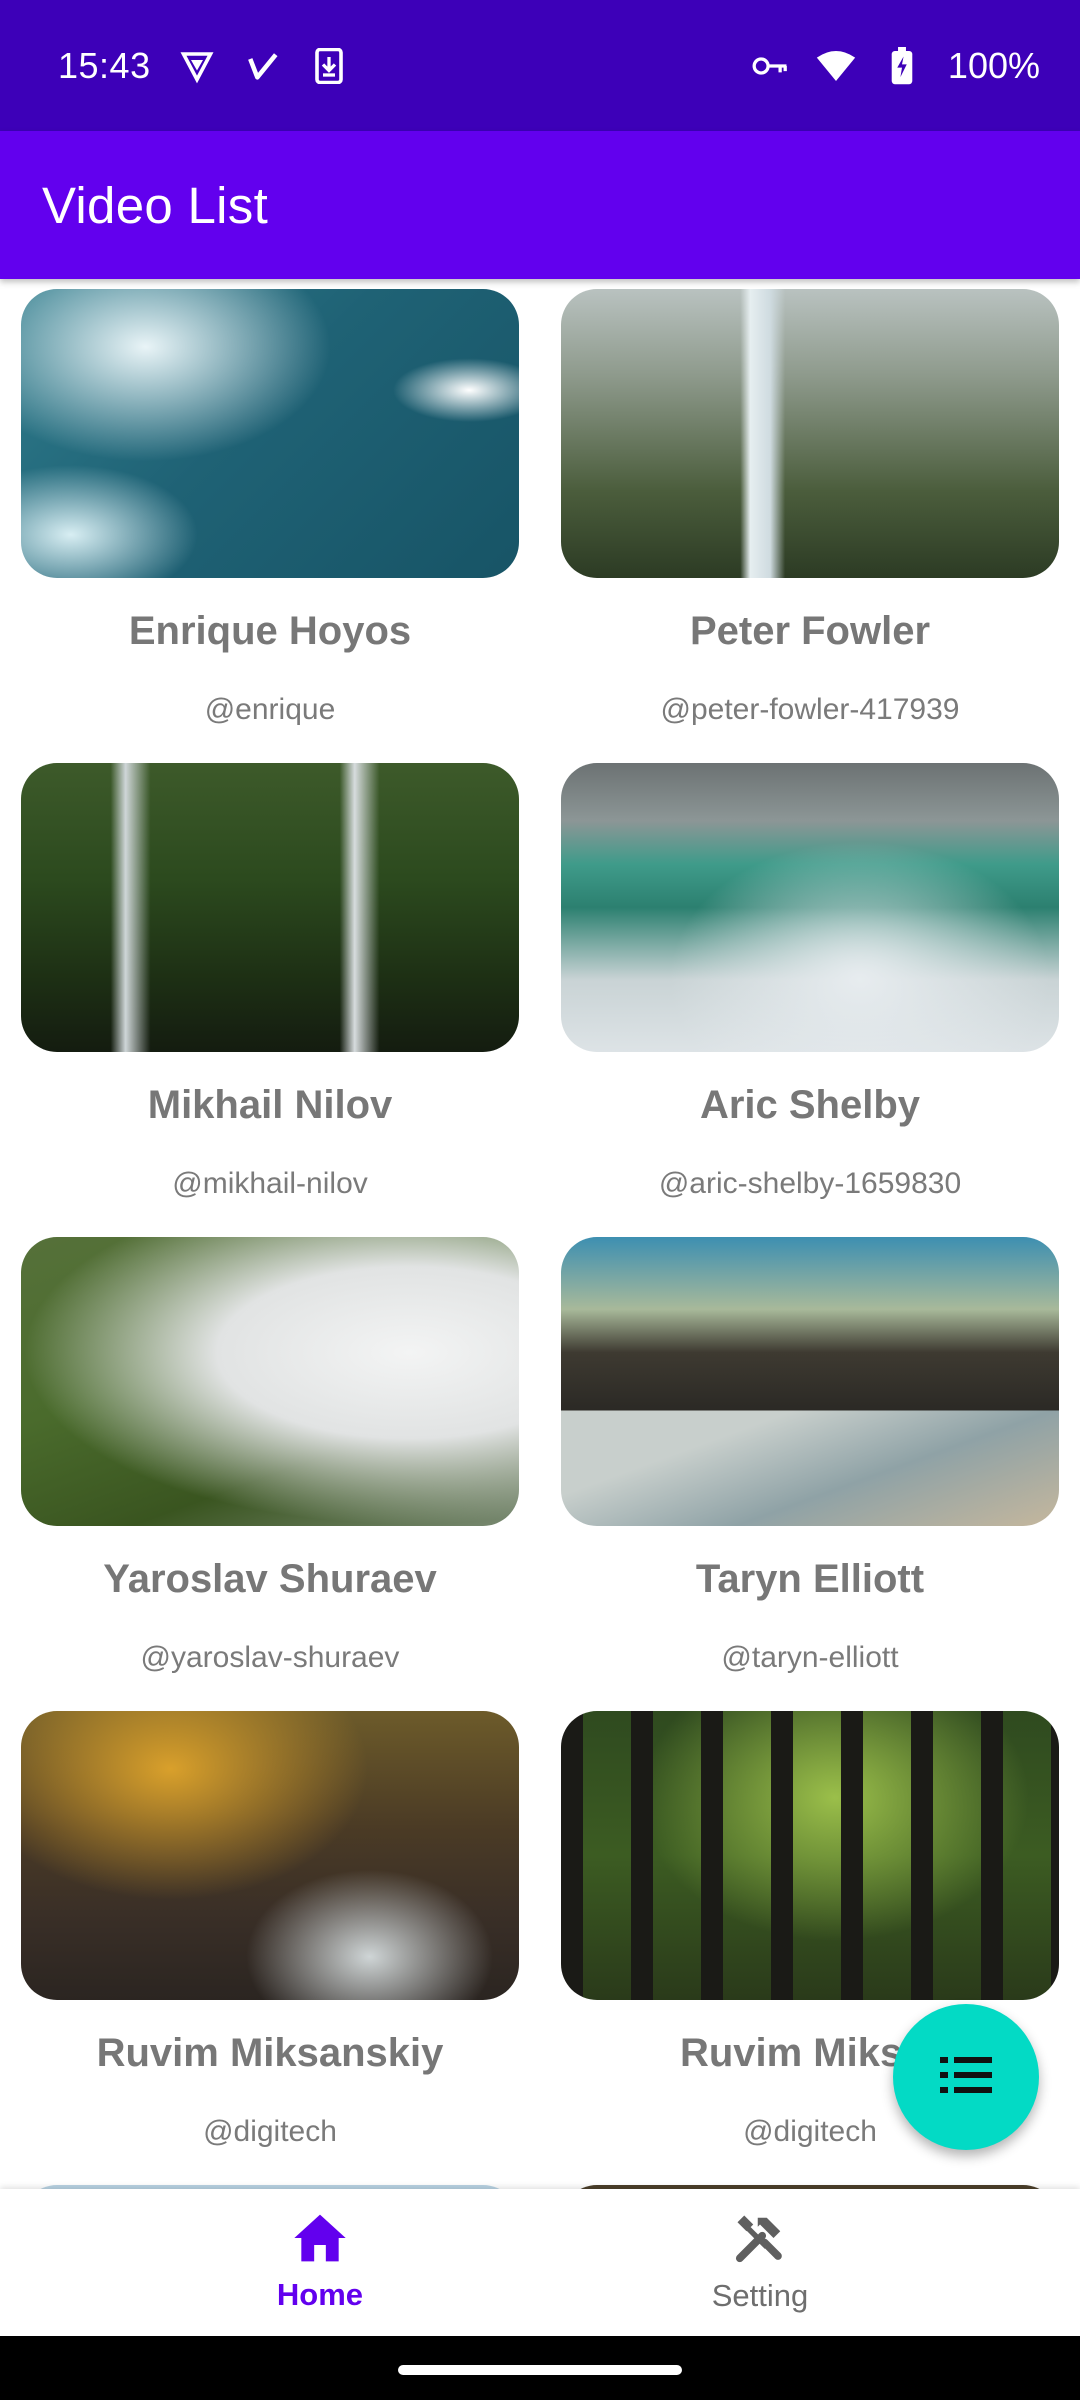 The image size is (1080, 2400). What do you see at coordinates (810, 1105) in the screenshot?
I see `video-author-name: Aric Shelby` at bounding box center [810, 1105].